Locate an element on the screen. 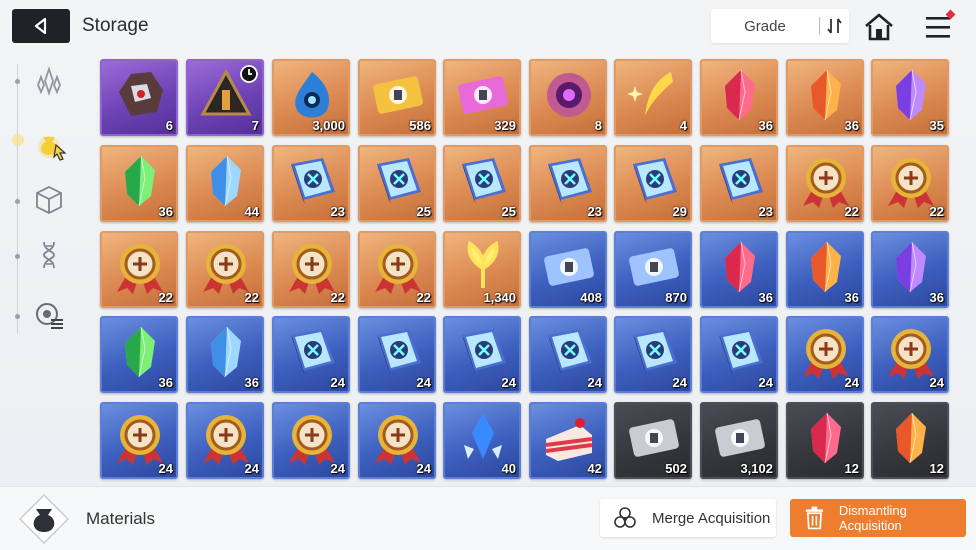 This screenshot has height=550, width=976. sidebar-tab-genes is located at coordinates (49, 255).